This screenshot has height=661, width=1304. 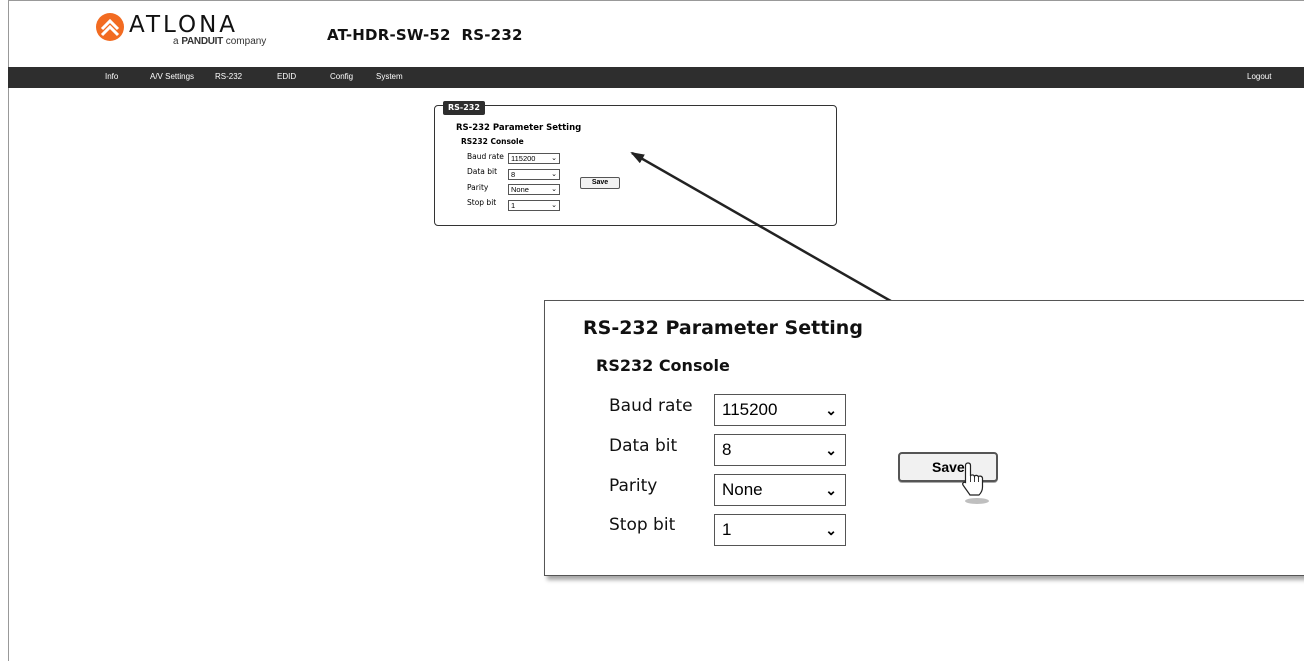 I want to click on stop-bit-value: 1, so click(x=513, y=205).